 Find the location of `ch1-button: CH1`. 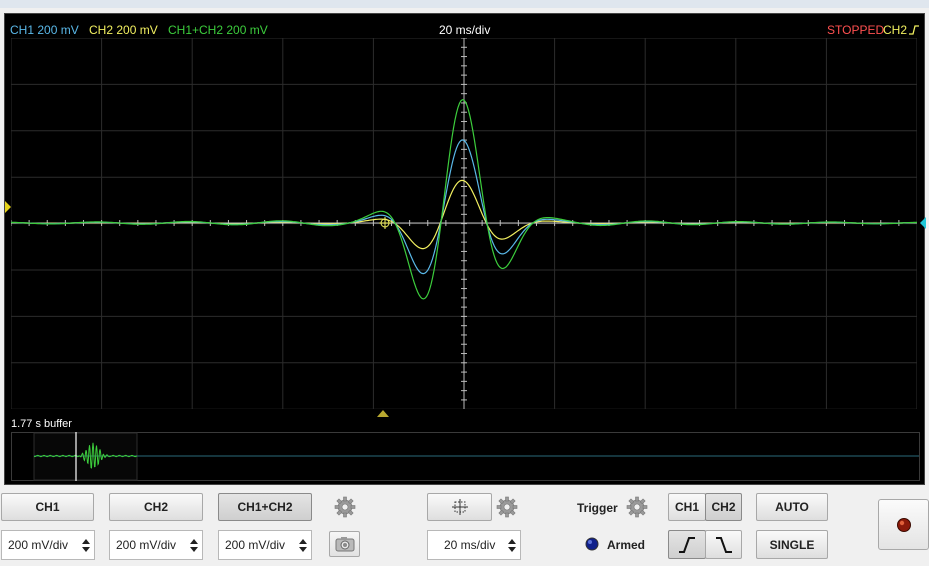

ch1-button: CH1 is located at coordinates (47, 507).